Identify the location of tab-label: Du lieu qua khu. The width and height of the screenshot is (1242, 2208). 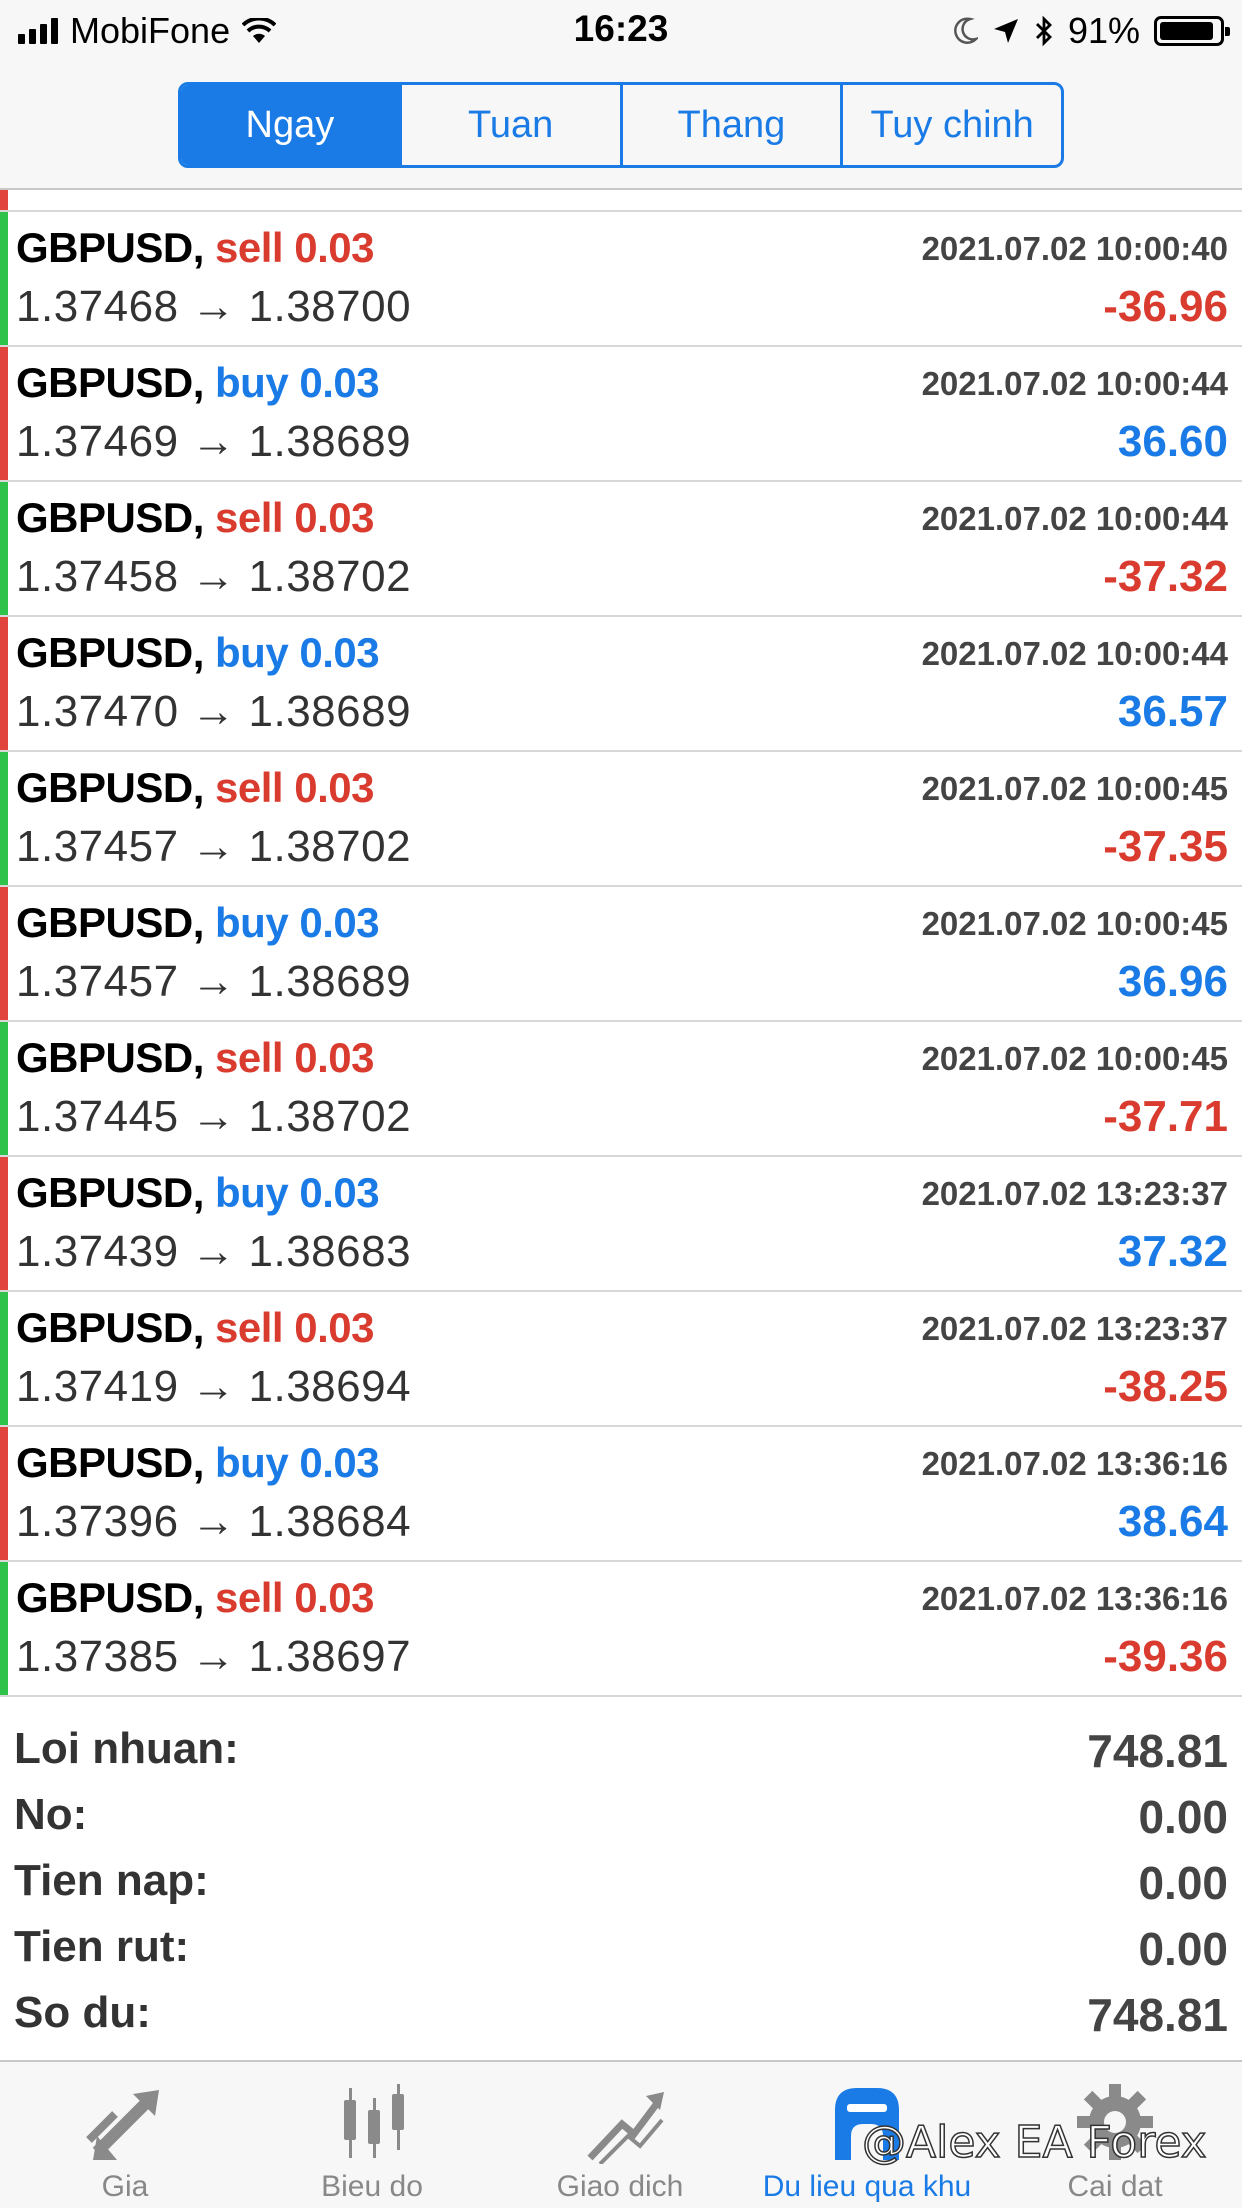
(867, 2186).